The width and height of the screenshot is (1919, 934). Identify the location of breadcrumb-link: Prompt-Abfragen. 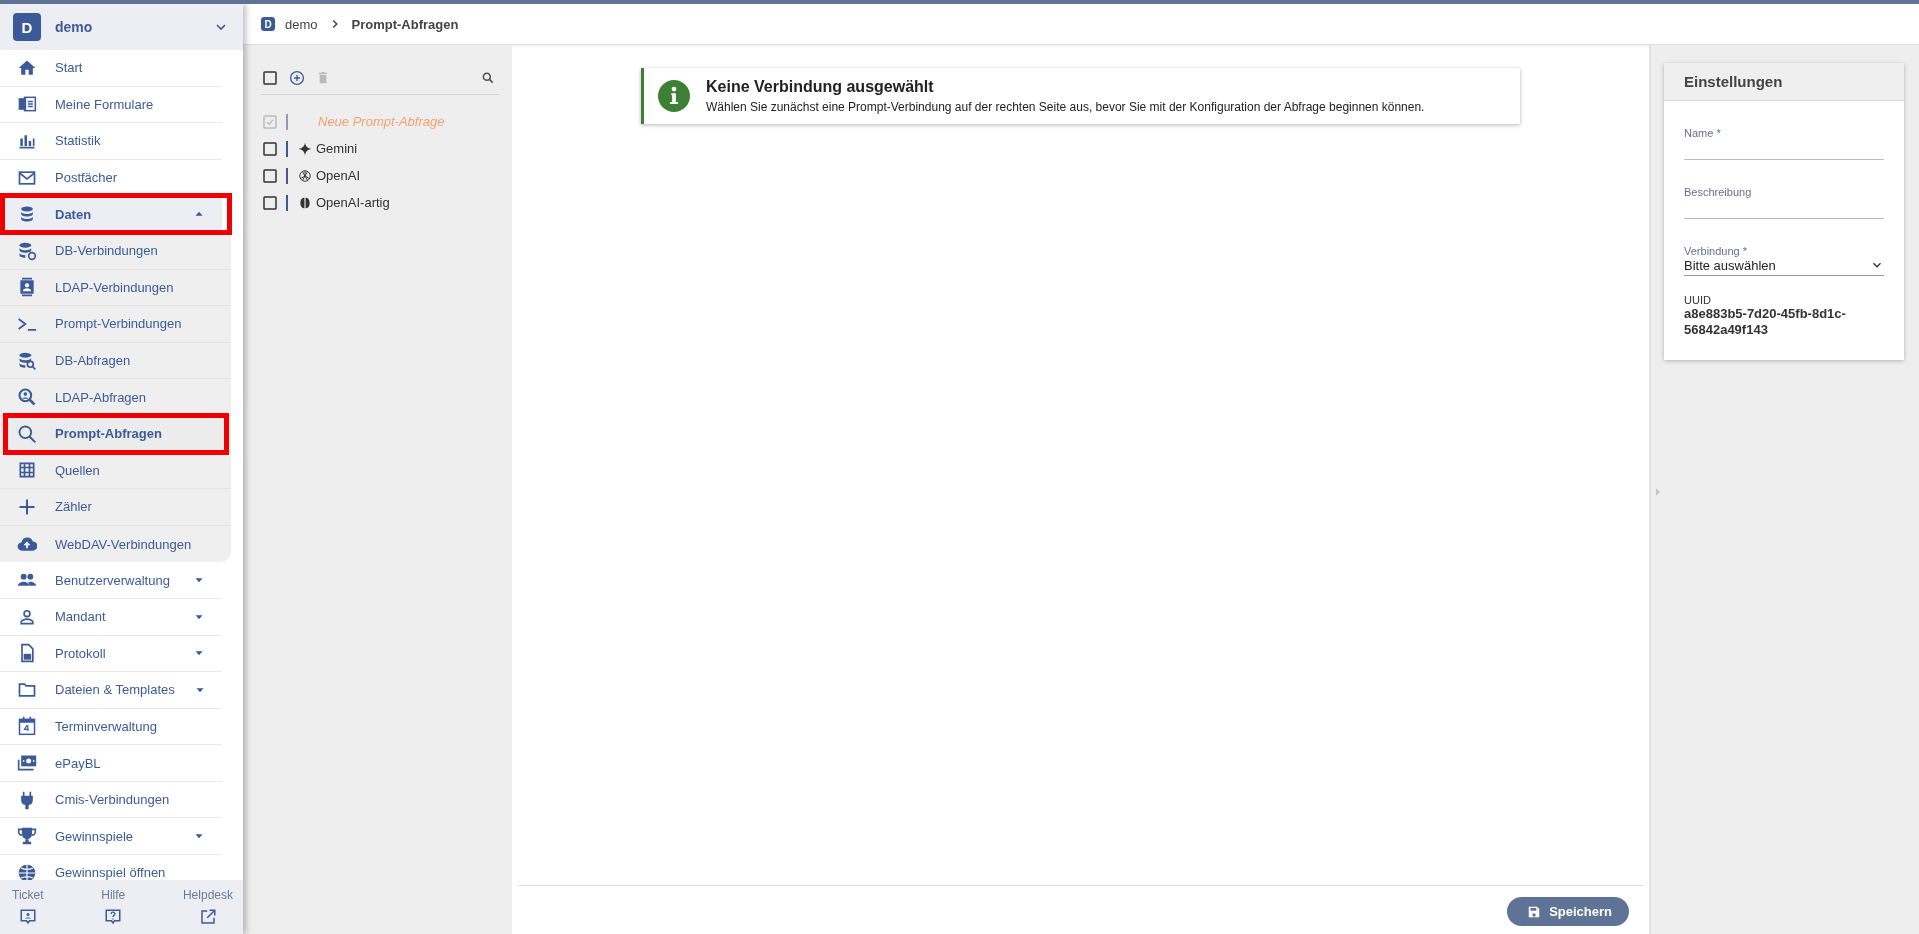
(405, 24).